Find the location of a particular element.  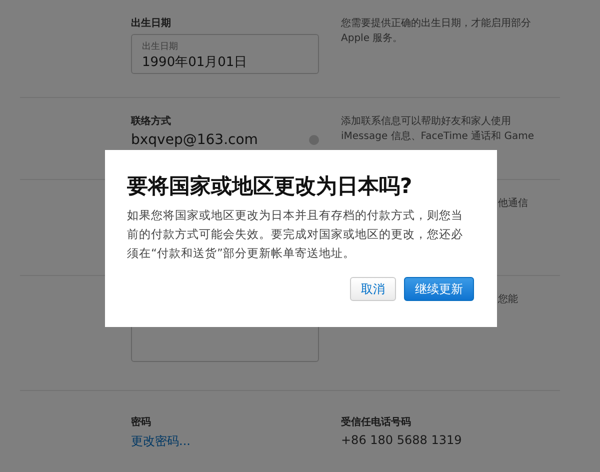

section-label: 联络方式 is located at coordinates (151, 121).